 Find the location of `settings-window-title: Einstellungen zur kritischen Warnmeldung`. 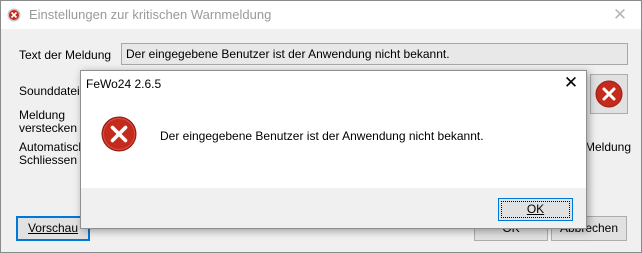

settings-window-title: Einstellungen zur kritischen Warnmeldung is located at coordinates (150, 14).